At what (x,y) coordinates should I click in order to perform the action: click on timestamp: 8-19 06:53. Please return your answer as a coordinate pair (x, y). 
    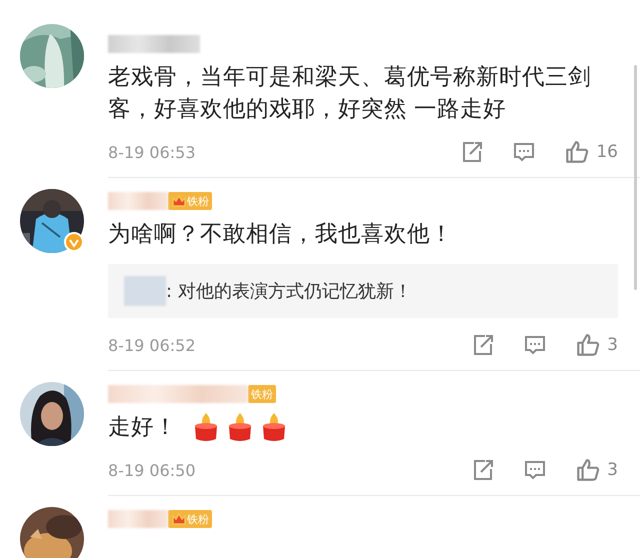
    Looking at the image, I should click on (152, 152).